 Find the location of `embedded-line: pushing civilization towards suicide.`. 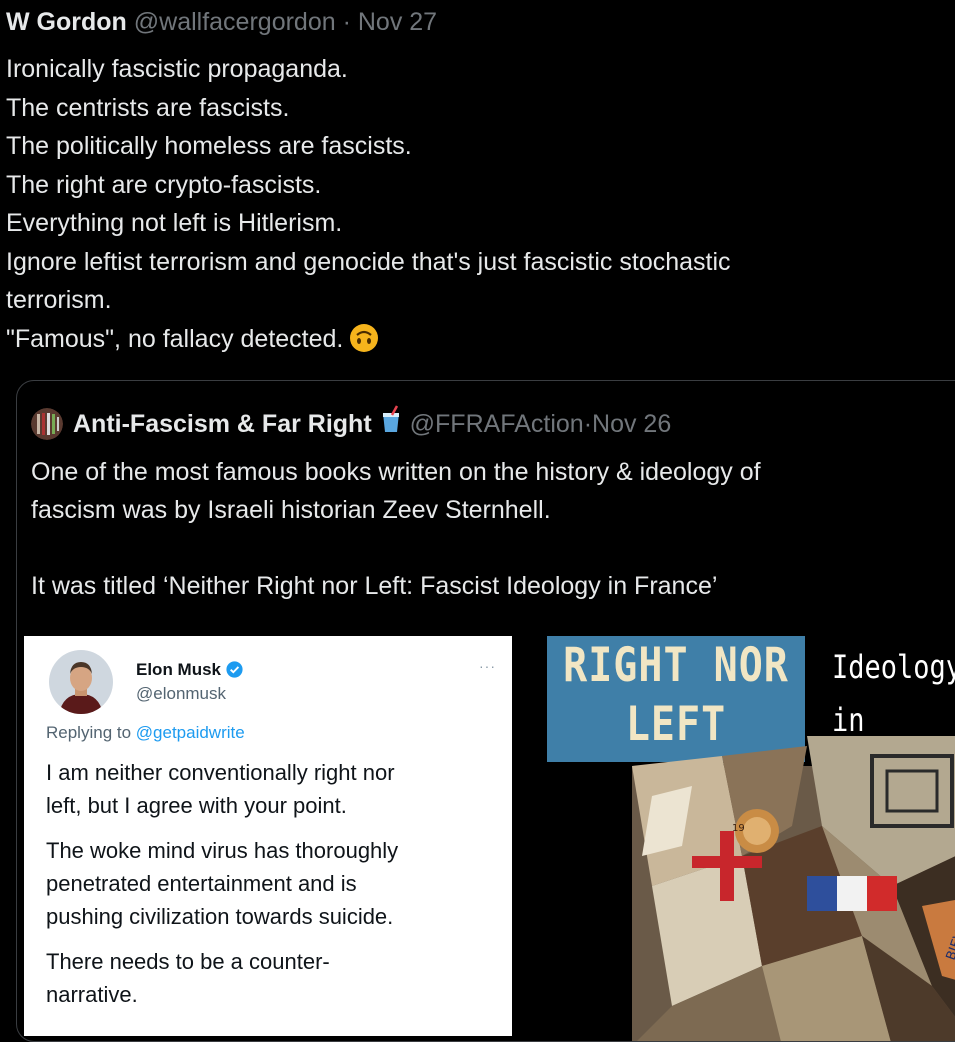

embedded-line: pushing civilization towards suicide. is located at coordinates (220, 916).